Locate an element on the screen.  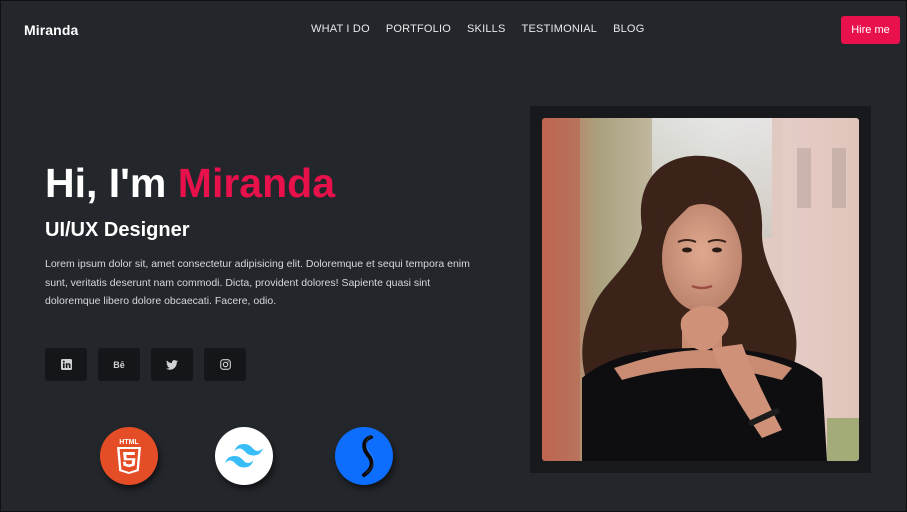
hero-name: Miranda is located at coordinates (256, 183).